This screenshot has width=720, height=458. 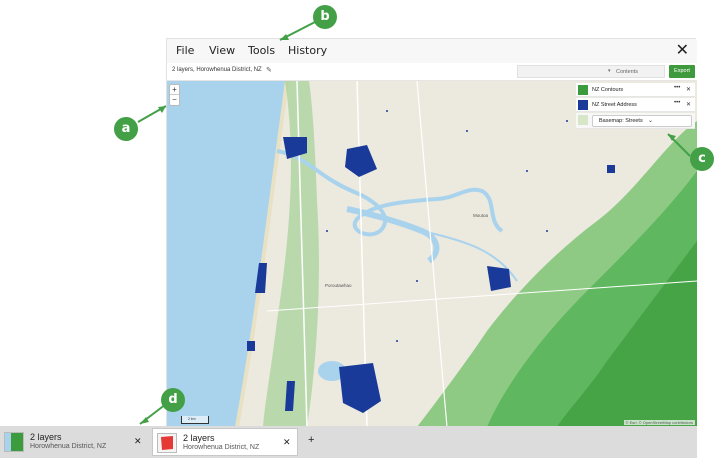 I want to click on callout-arrow-a, so click(x=152, y=114).